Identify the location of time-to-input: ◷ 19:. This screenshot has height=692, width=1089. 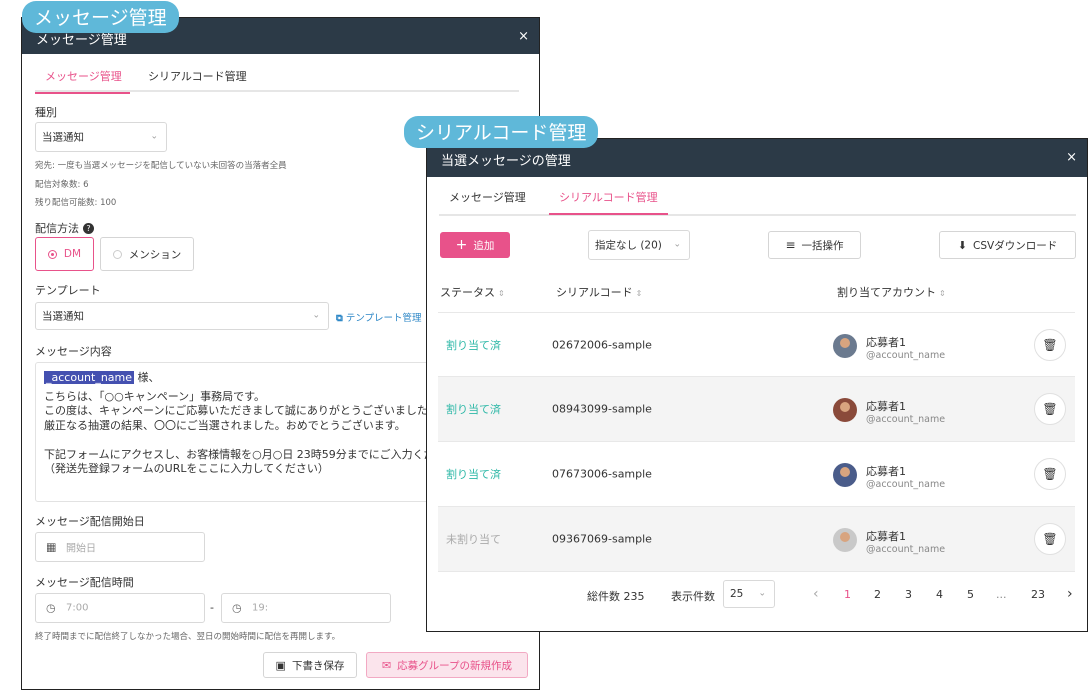
(306, 608).